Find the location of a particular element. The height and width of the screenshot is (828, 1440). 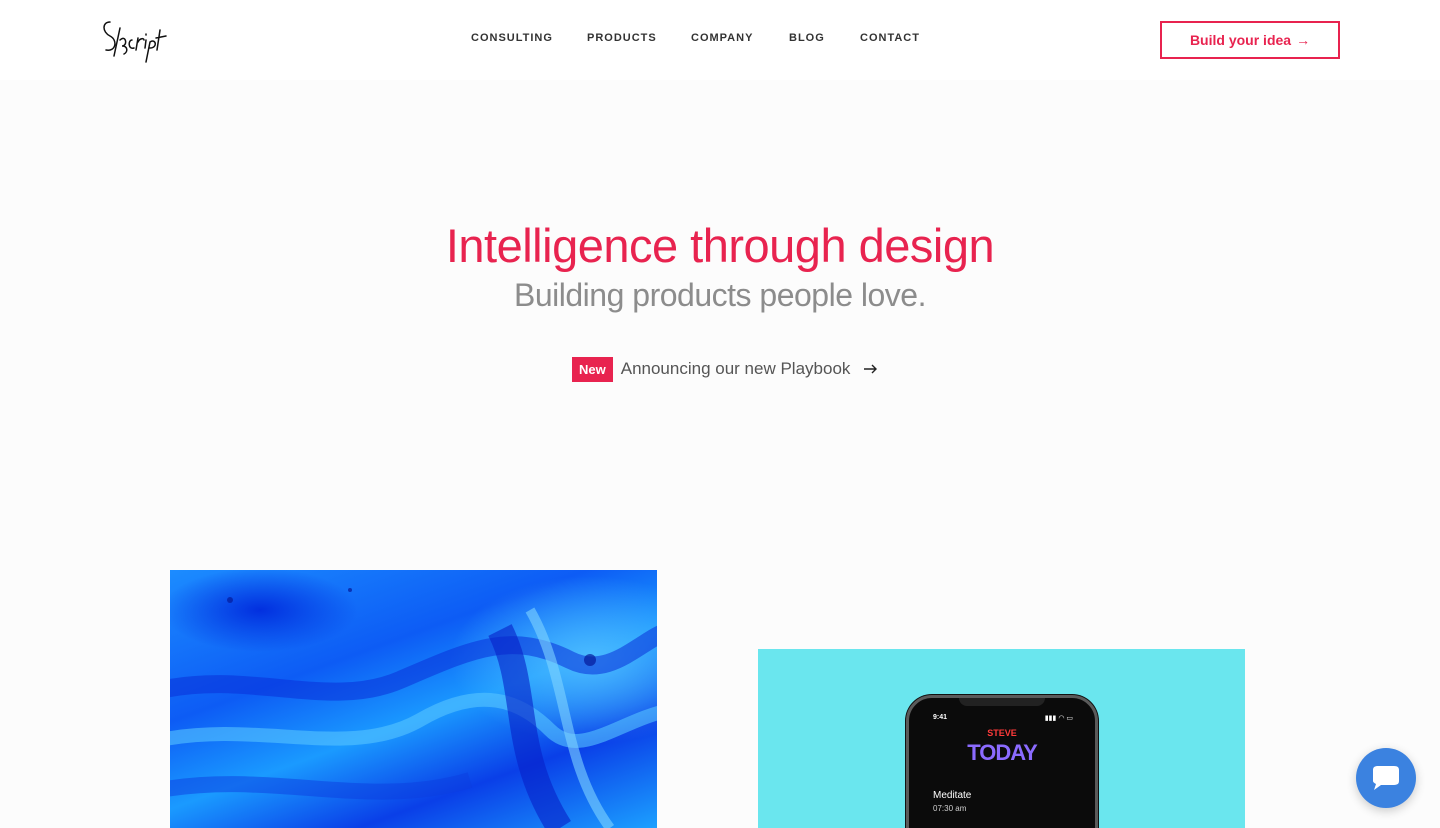

playbook-announcement-link: New Announcing our new Playbook is located at coordinates (725, 369).